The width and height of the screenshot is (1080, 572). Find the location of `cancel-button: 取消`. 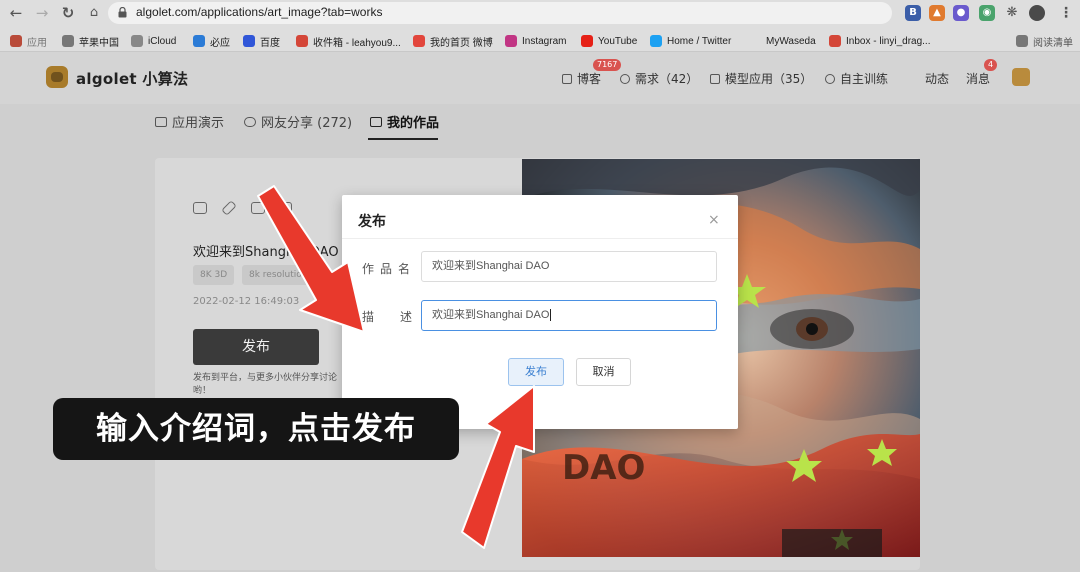

cancel-button: 取消 is located at coordinates (603, 372).